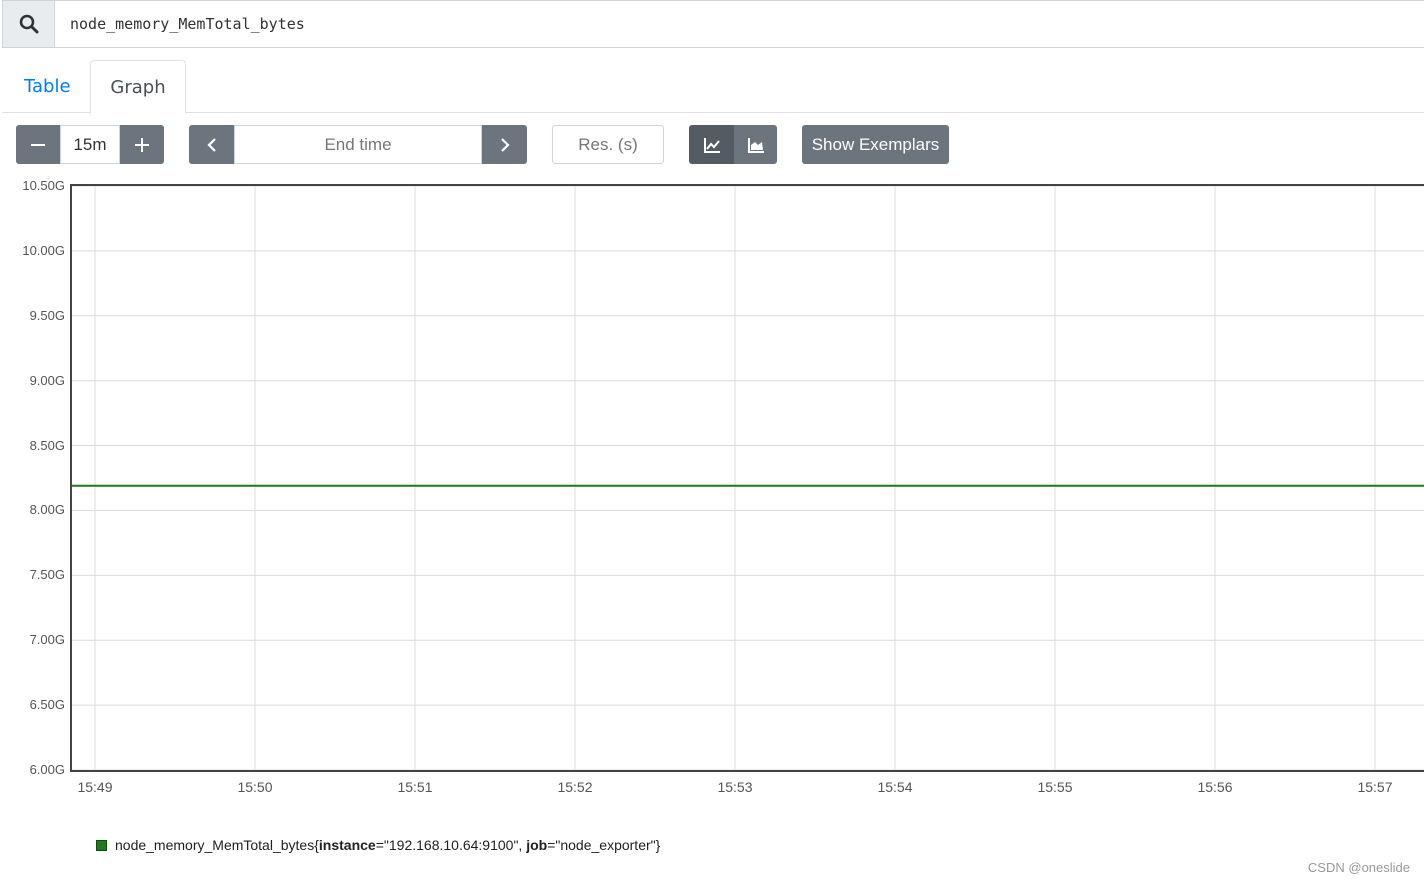 This screenshot has width=1424, height=883. I want to click on legend-swatch, so click(101, 845).